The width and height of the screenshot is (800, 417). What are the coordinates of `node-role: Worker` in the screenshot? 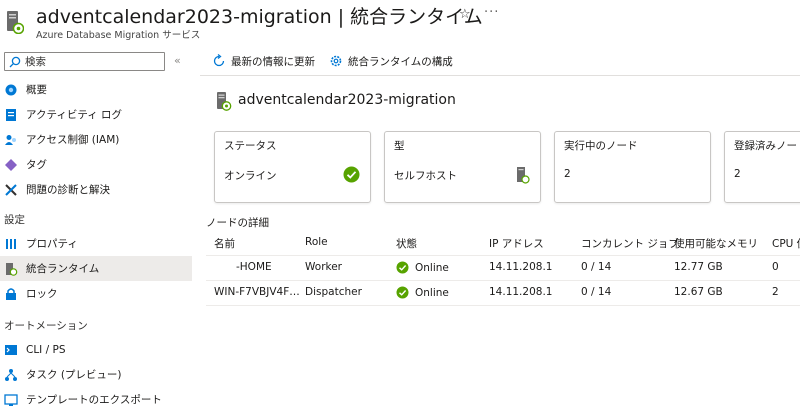 It's located at (323, 267).